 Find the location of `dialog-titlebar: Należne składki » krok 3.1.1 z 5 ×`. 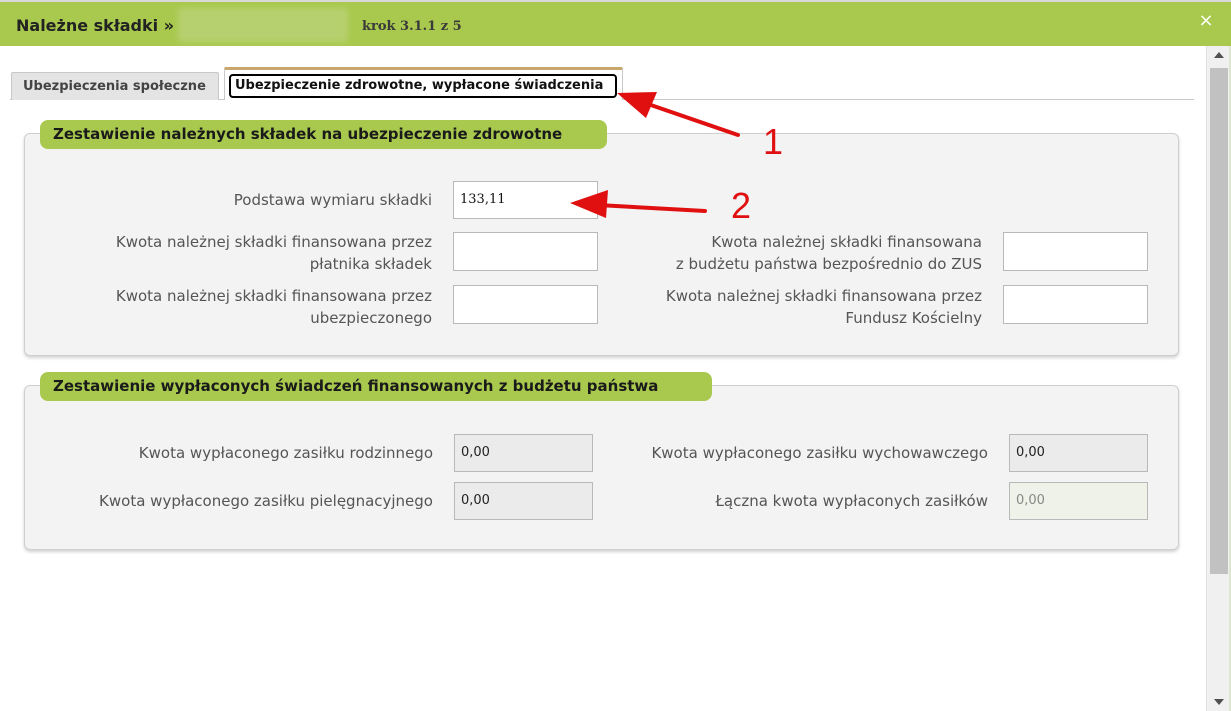

dialog-titlebar: Należne składki » krok 3.1.1 z 5 × is located at coordinates (615, 23).